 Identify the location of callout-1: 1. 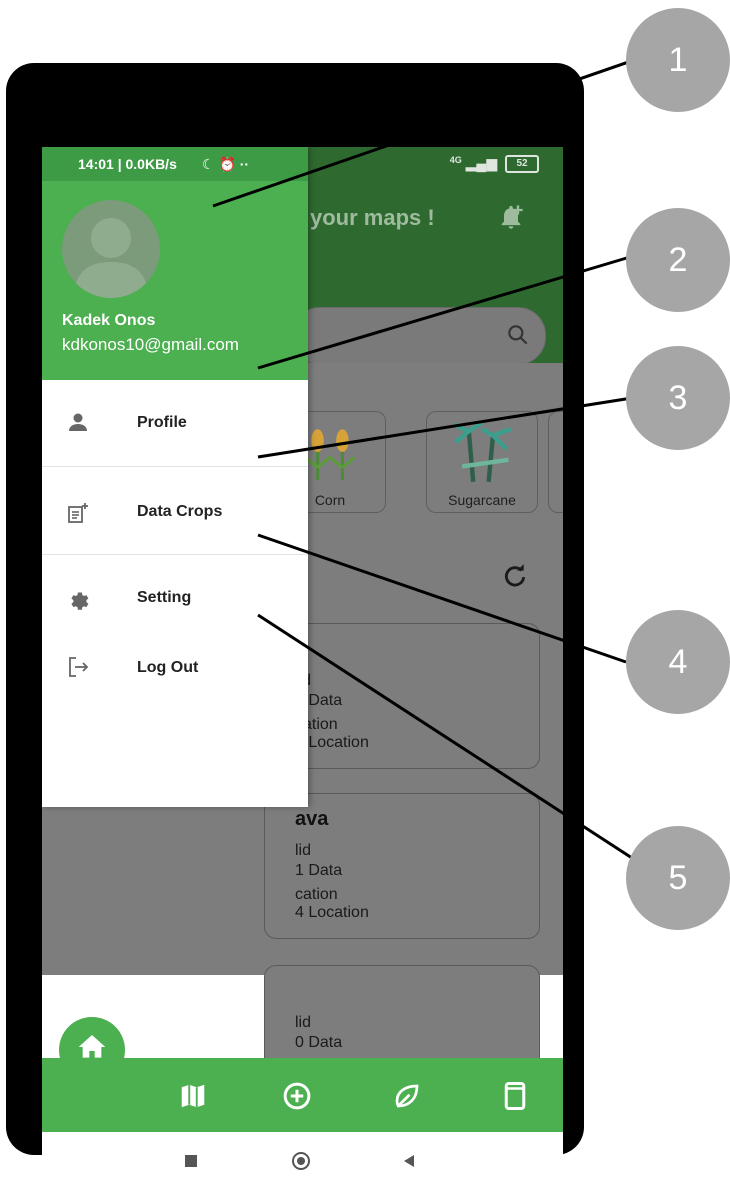
(678, 60).